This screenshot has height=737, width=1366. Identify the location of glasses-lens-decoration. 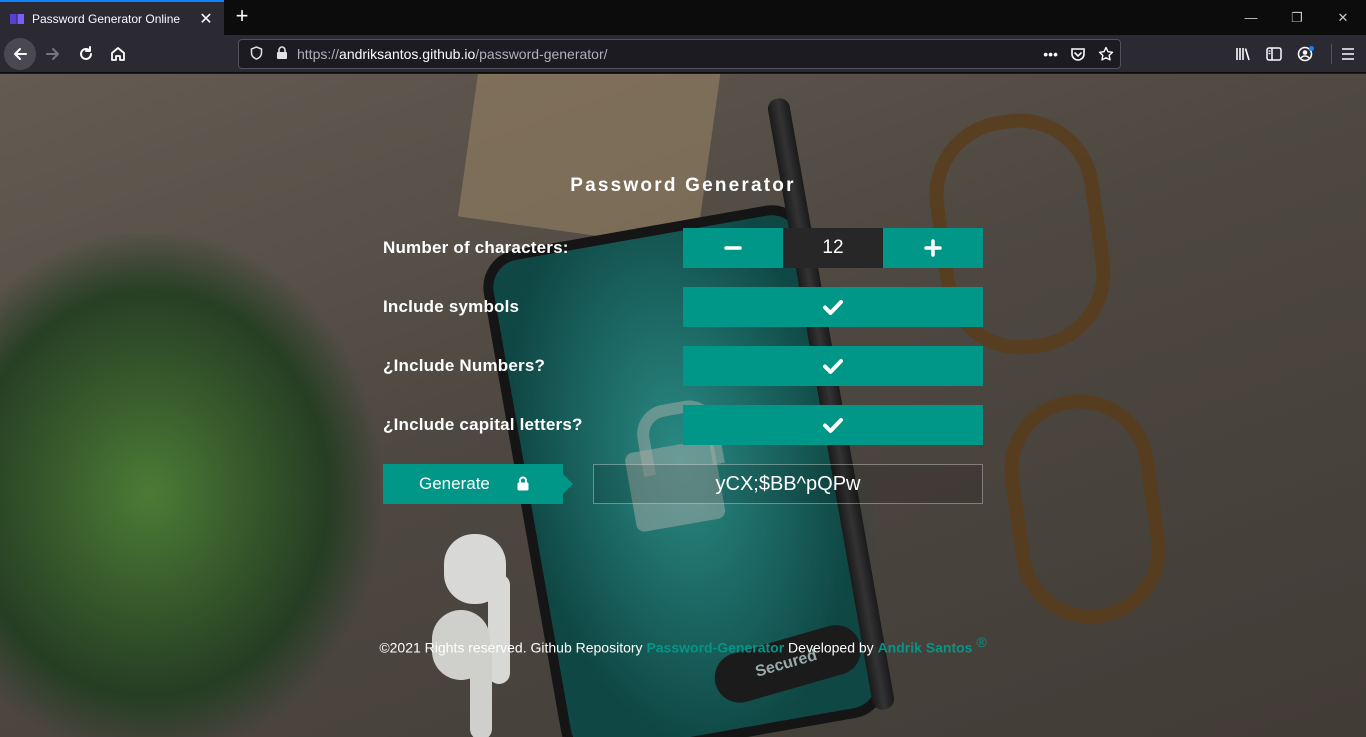
(1085, 509).